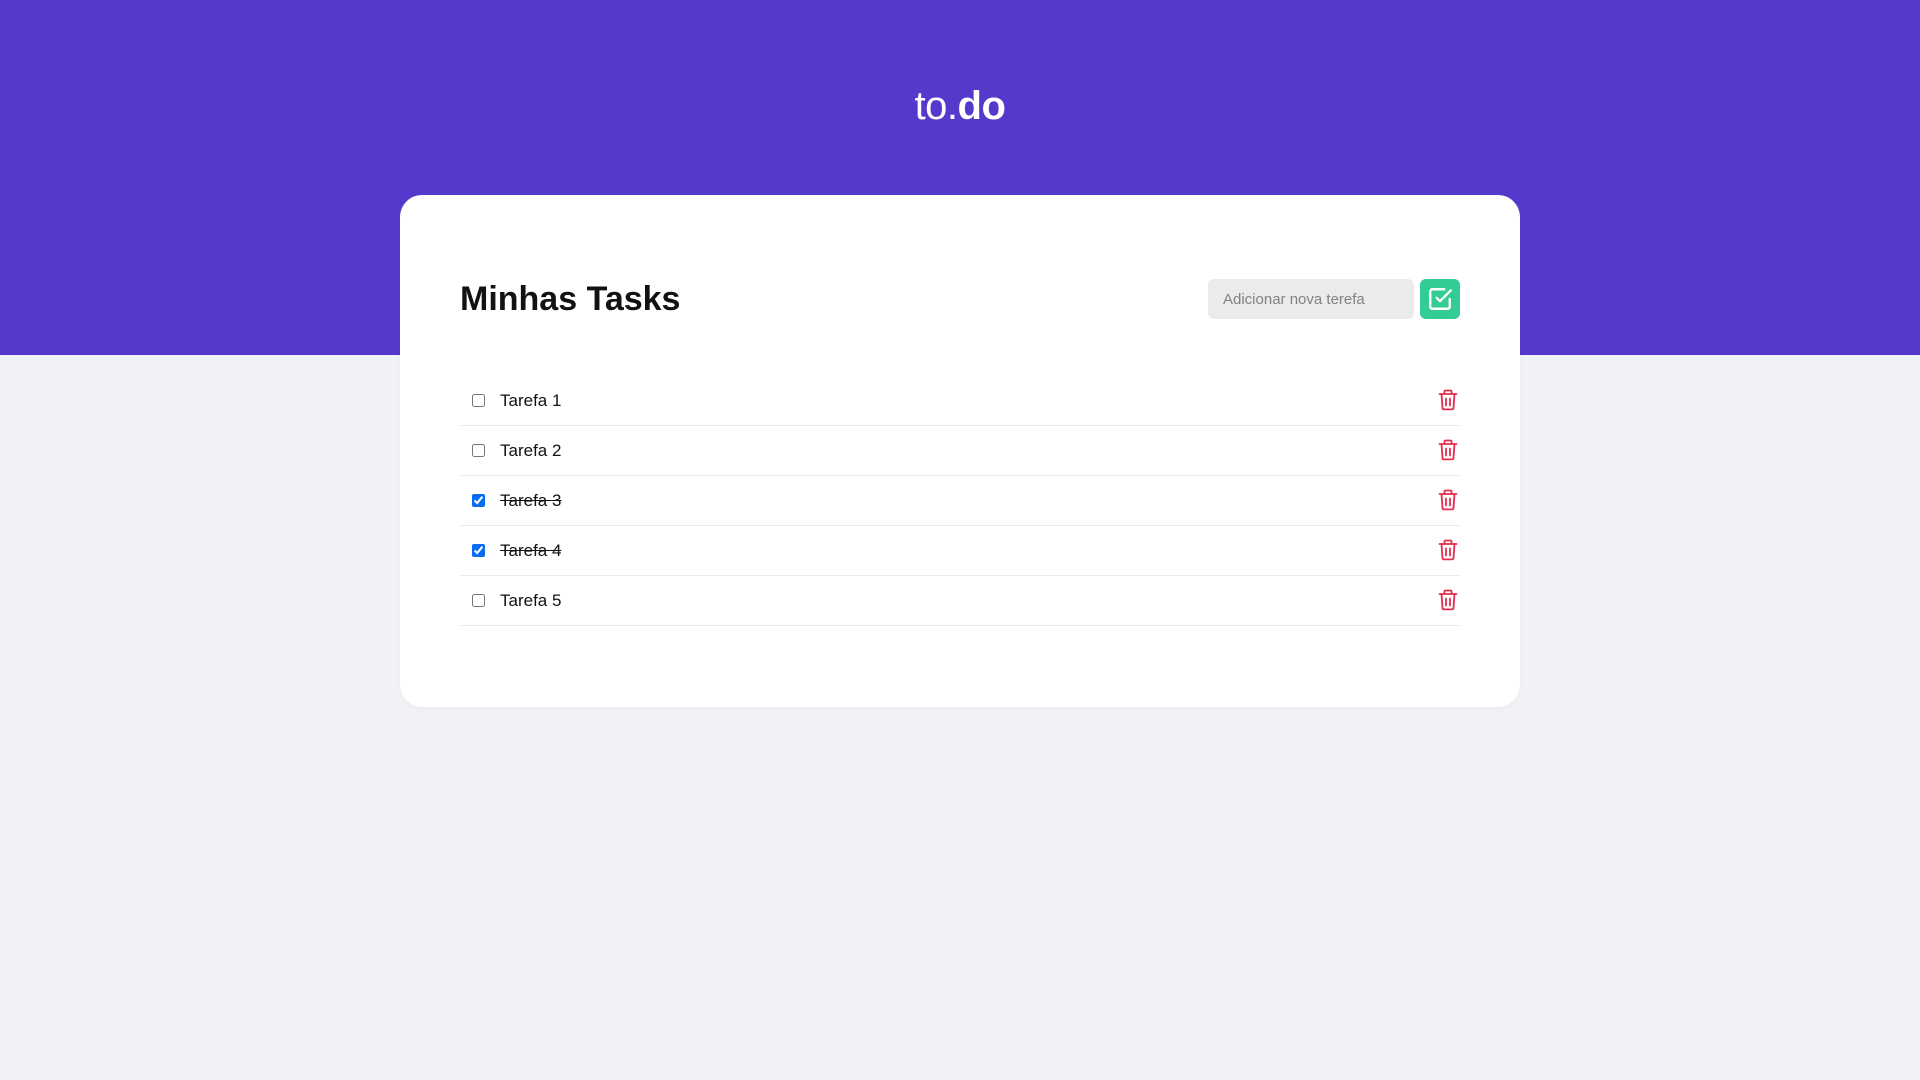 This screenshot has height=1080, width=1920. I want to click on task-item: Tarefa 4, so click(960, 551).